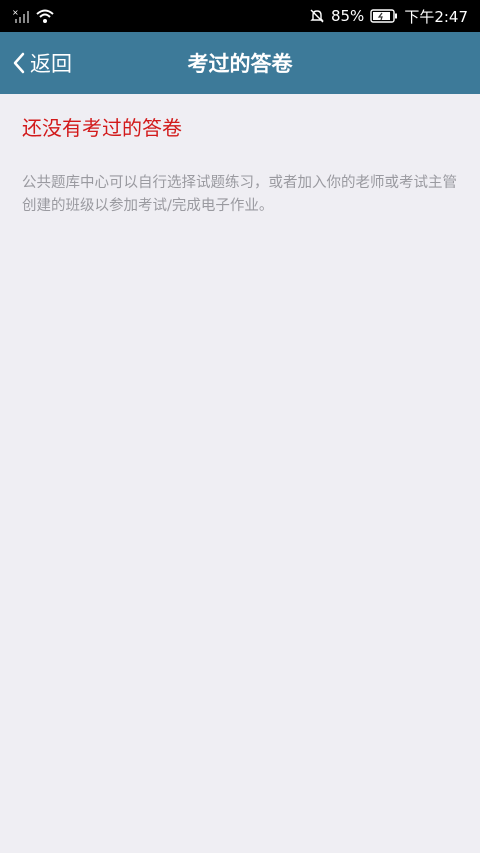 This screenshot has height=853, width=480. I want to click on back-button: 返回, so click(42, 63).